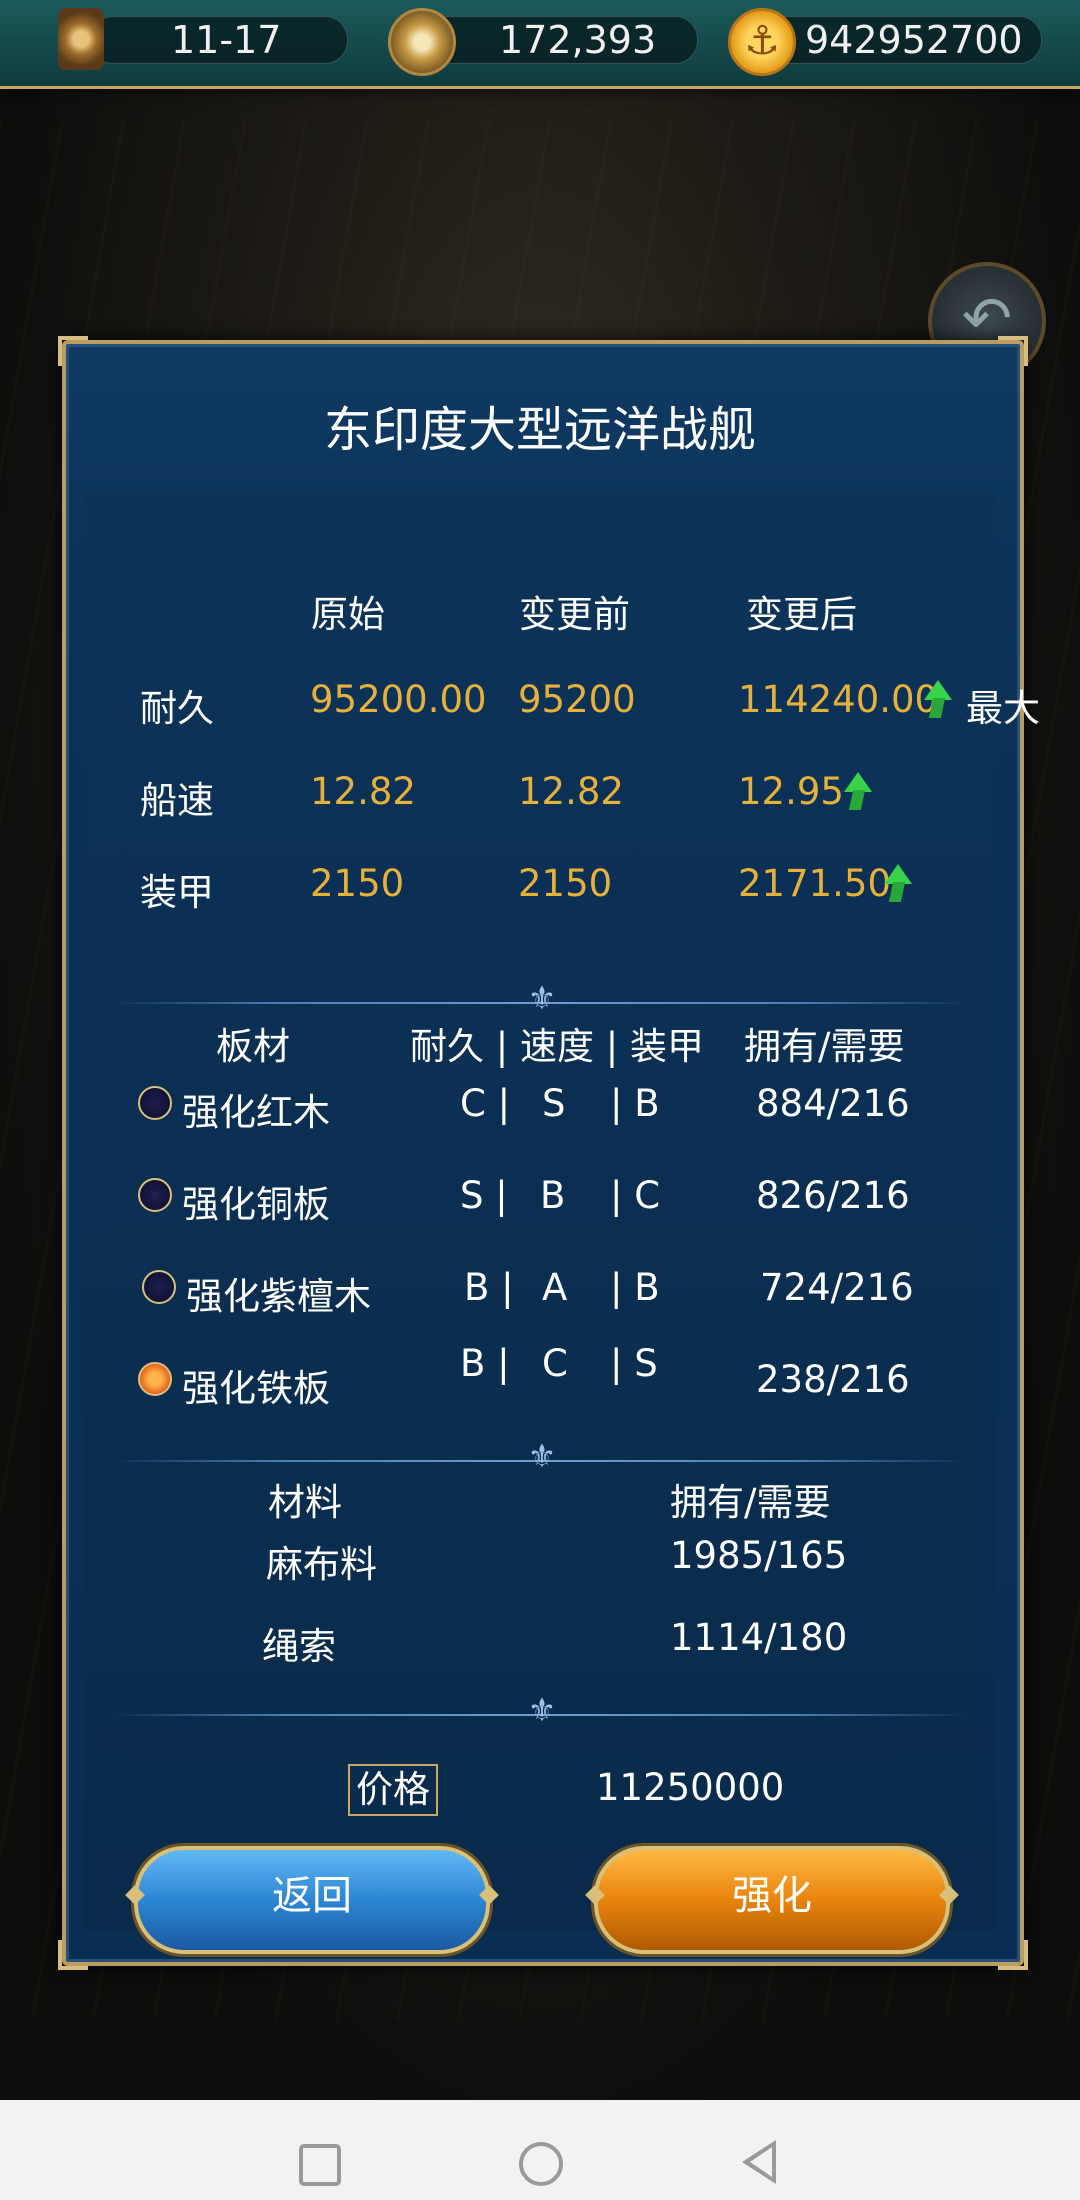 This screenshot has width=1080, height=2200. I want to click on plank-grade-durability: S |, so click(484, 1195).